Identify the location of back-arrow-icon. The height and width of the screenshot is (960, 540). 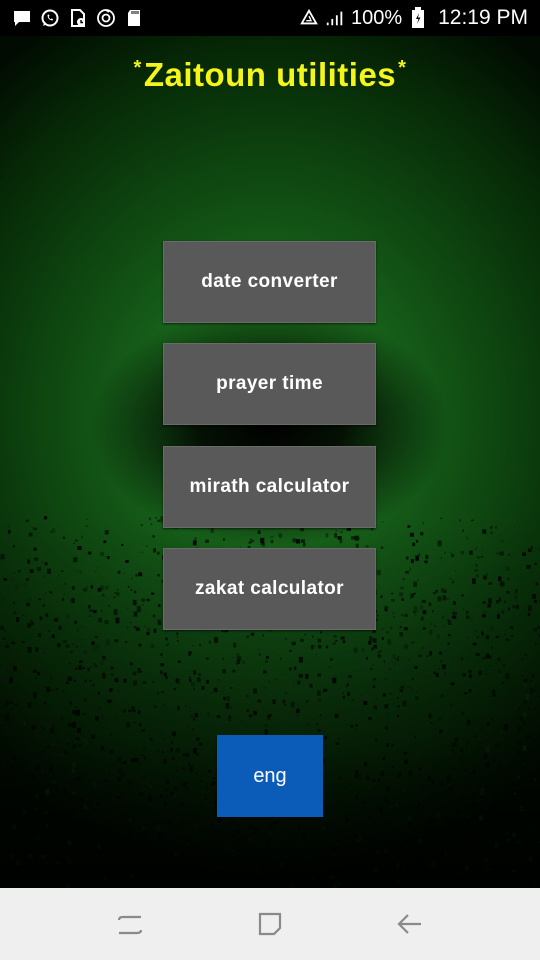
(409, 924).